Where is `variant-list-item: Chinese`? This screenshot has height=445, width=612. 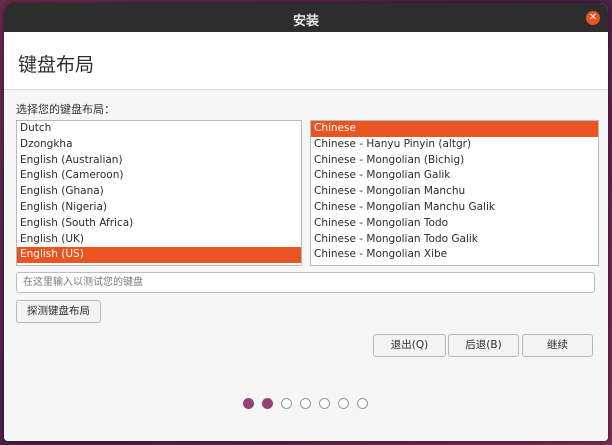 variant-list-item: Chinese is located at coordinates (454, 129).